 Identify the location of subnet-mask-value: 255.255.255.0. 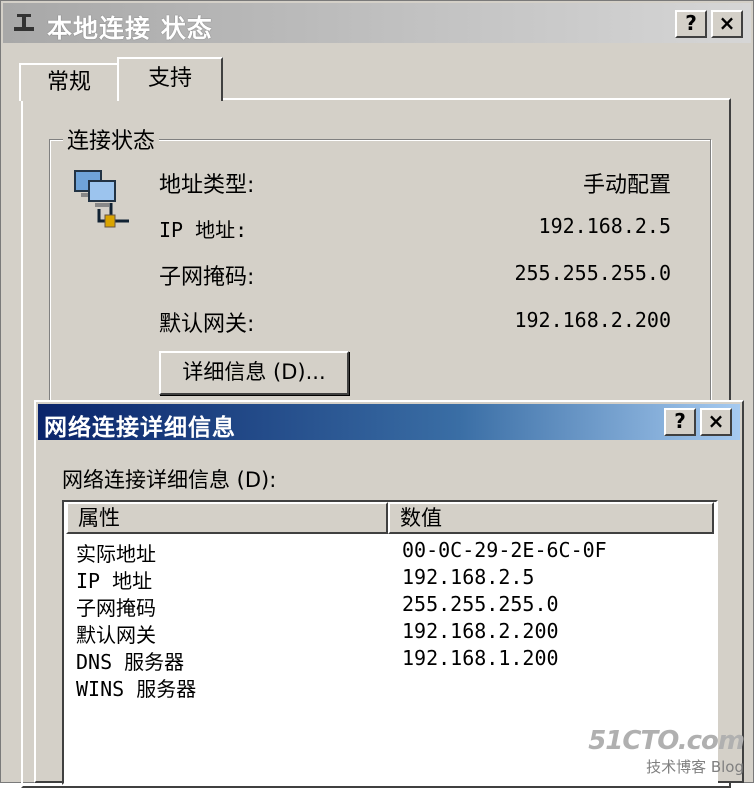
(592, 273).